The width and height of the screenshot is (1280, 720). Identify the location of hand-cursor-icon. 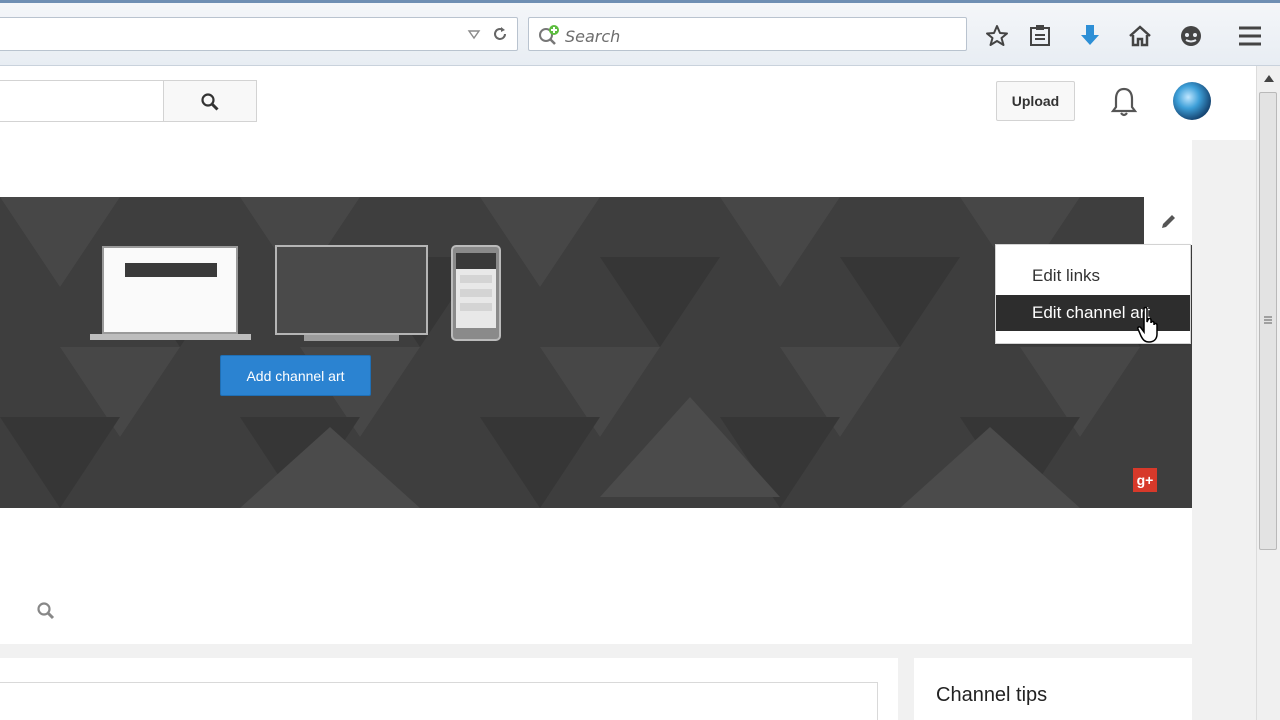
(1147, 324).